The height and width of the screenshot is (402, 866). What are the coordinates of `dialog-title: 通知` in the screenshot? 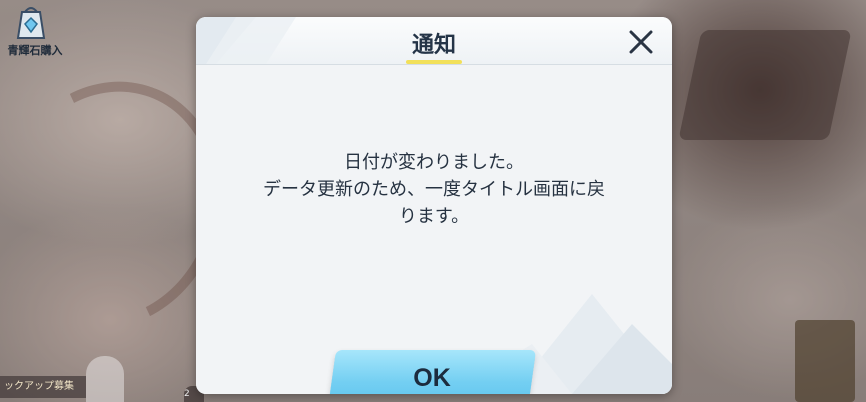 It's located at (433, 45).